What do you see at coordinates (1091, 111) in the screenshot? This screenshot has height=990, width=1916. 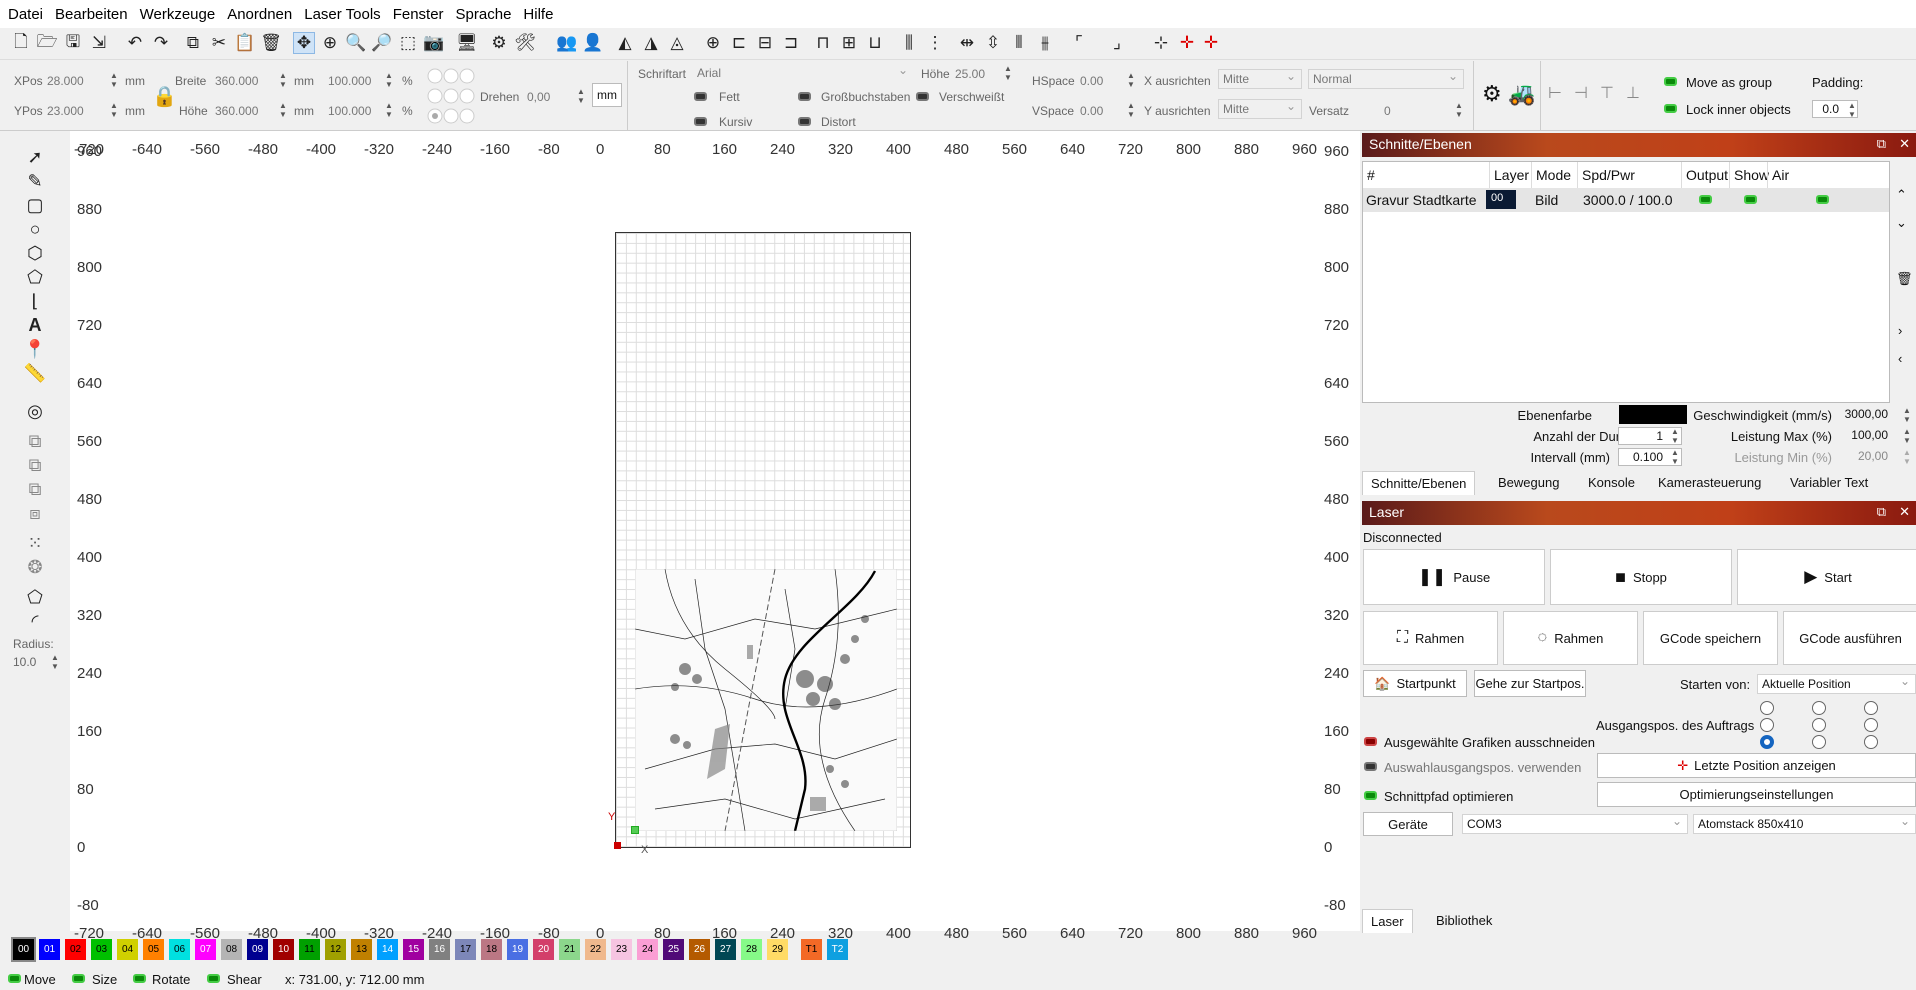 I see `vspace-field: 0.00` at bounding box center [1091, 111].